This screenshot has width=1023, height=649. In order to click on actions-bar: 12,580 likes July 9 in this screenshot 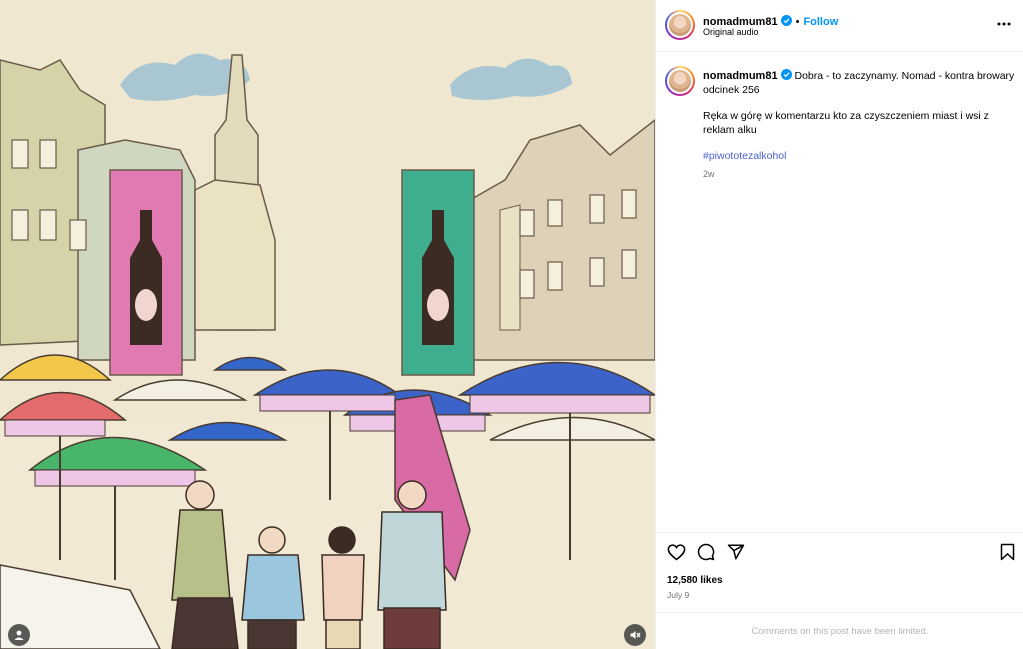, I will do `click(839, 572)`.